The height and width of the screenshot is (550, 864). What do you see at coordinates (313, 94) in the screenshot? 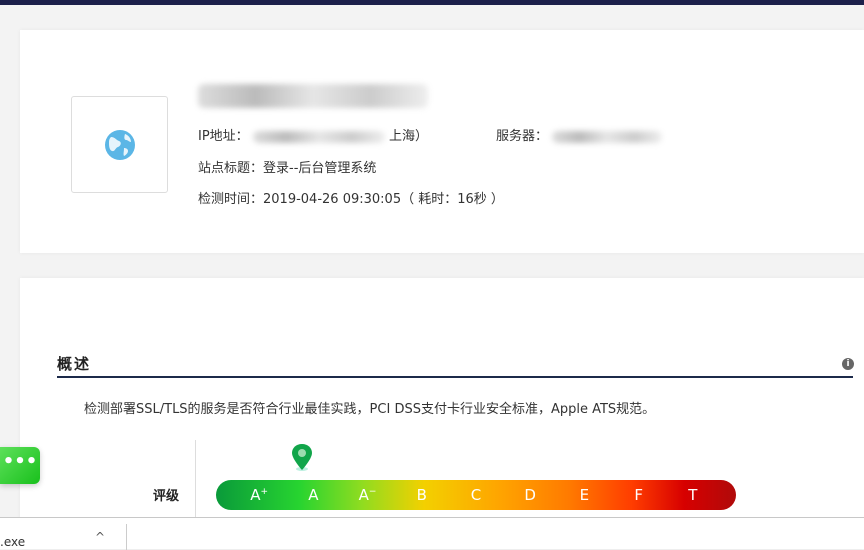
I see `site-domain-redacted` at bounding box center [313, 94].